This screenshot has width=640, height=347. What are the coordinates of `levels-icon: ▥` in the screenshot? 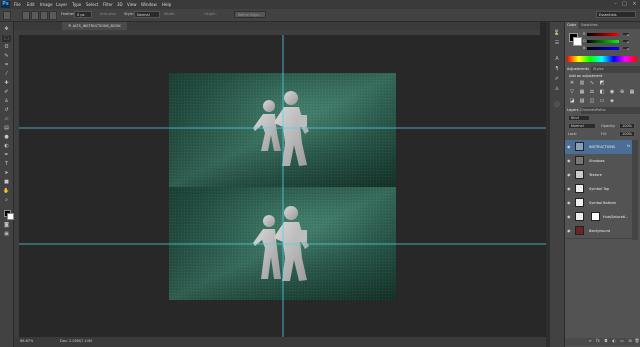 It's located at (582, 83).